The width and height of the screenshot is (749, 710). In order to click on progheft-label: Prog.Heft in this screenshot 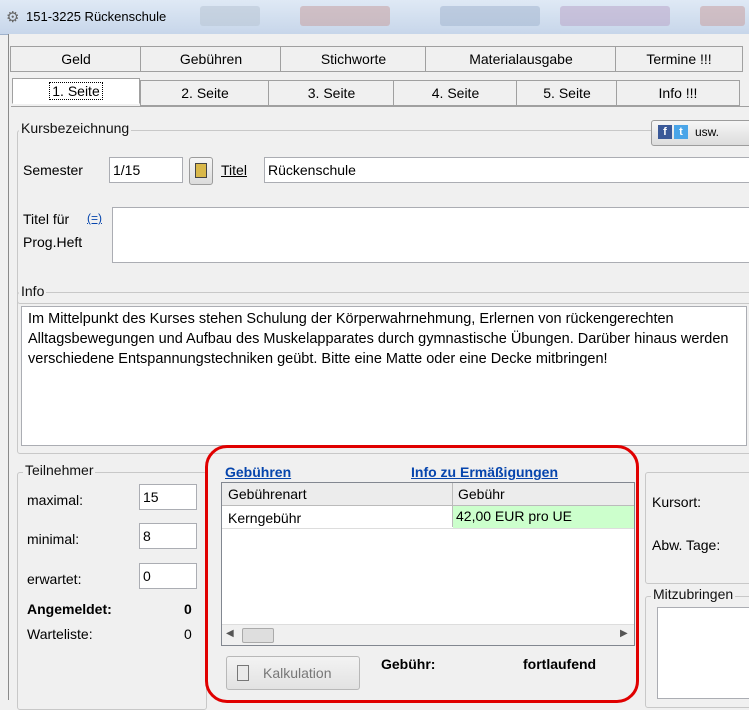, I will do `click(53, 242)`.